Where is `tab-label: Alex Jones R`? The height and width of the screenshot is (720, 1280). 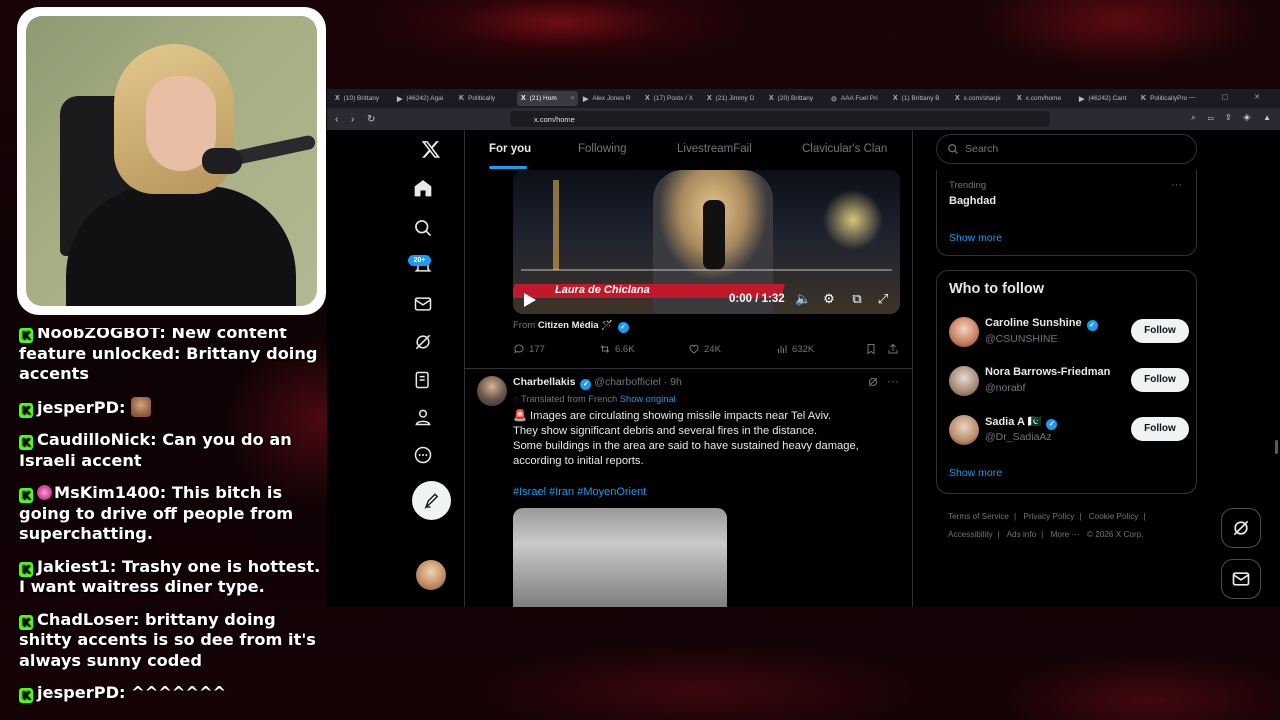 tab-label: Alex Jones R is located at coordinates (611, 98).